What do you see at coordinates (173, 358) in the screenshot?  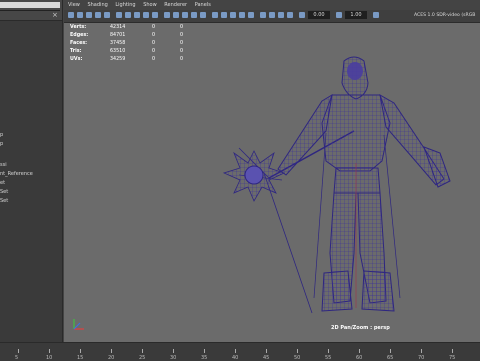 I see `timeline-tick-label: 30` at bounding box center [173, 358].